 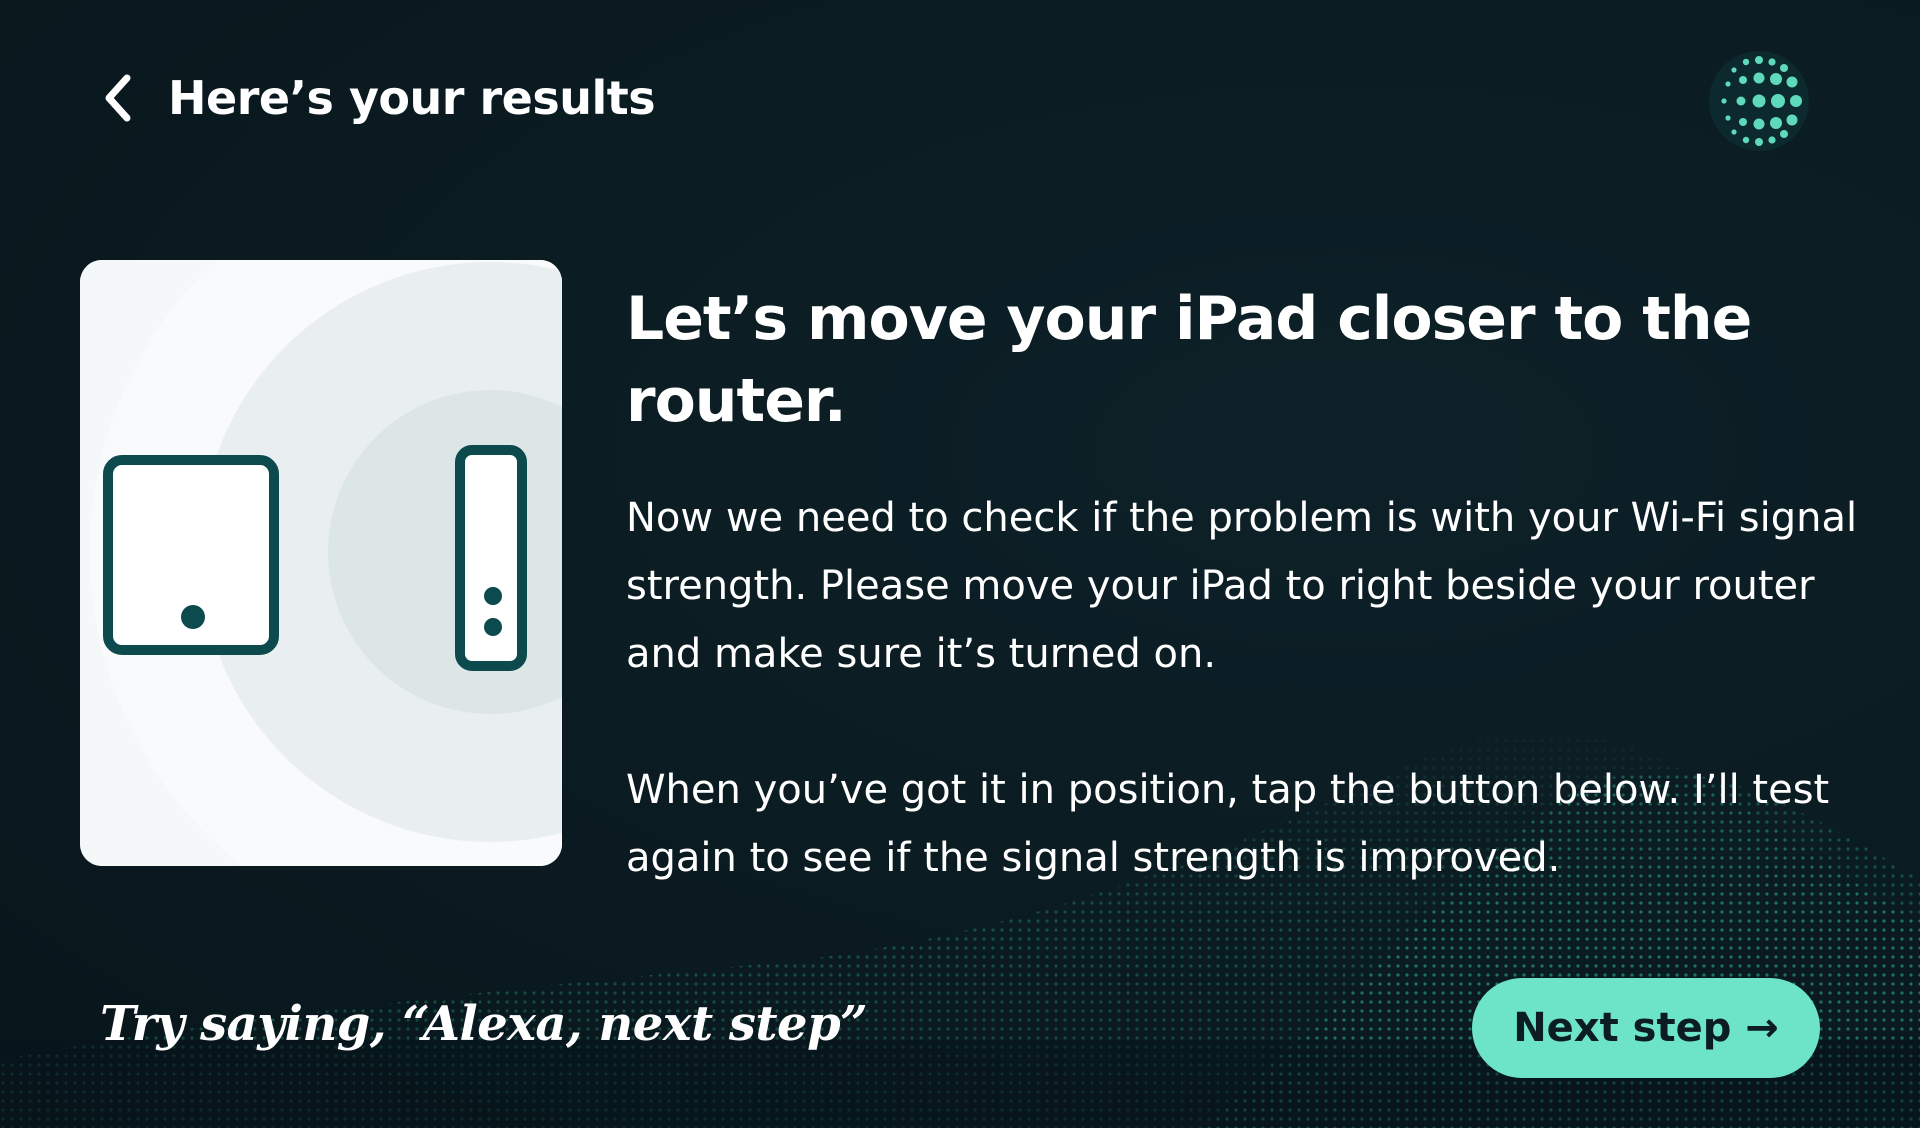 I want to click on chevron-left-icon, so click(x=118, y=98).